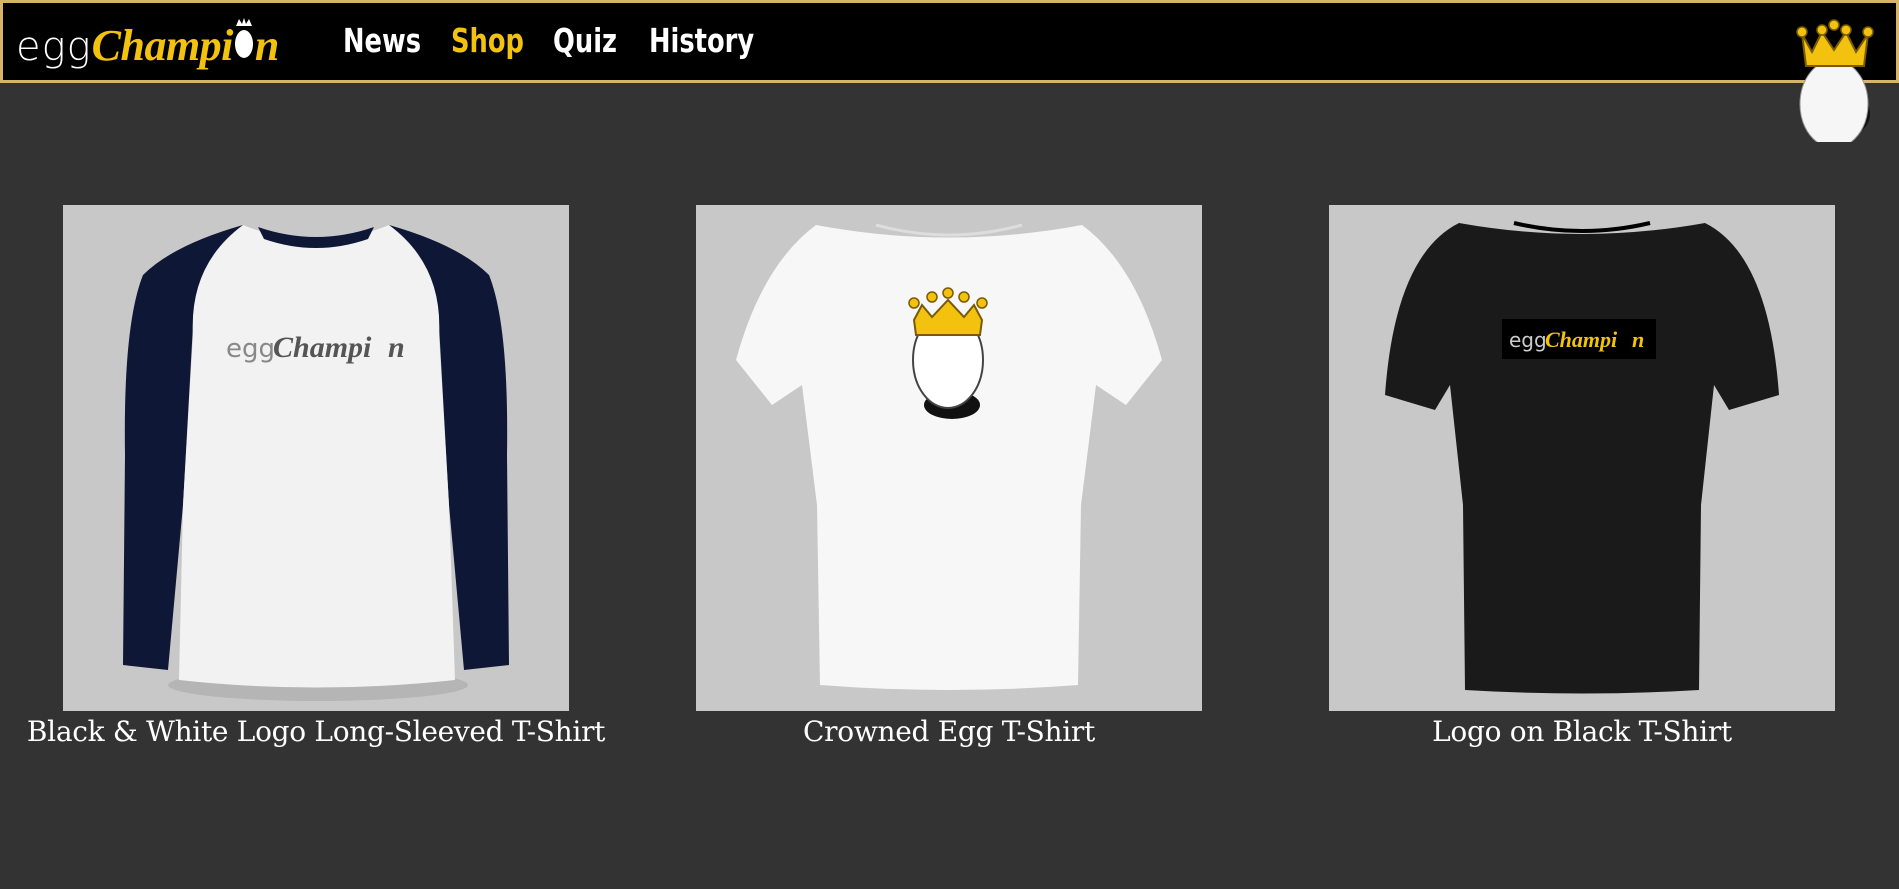 Image resolution: width=1899 pixels, height=889 pixels. I want to click on white-tshirt-illustration, so click(949, 456).